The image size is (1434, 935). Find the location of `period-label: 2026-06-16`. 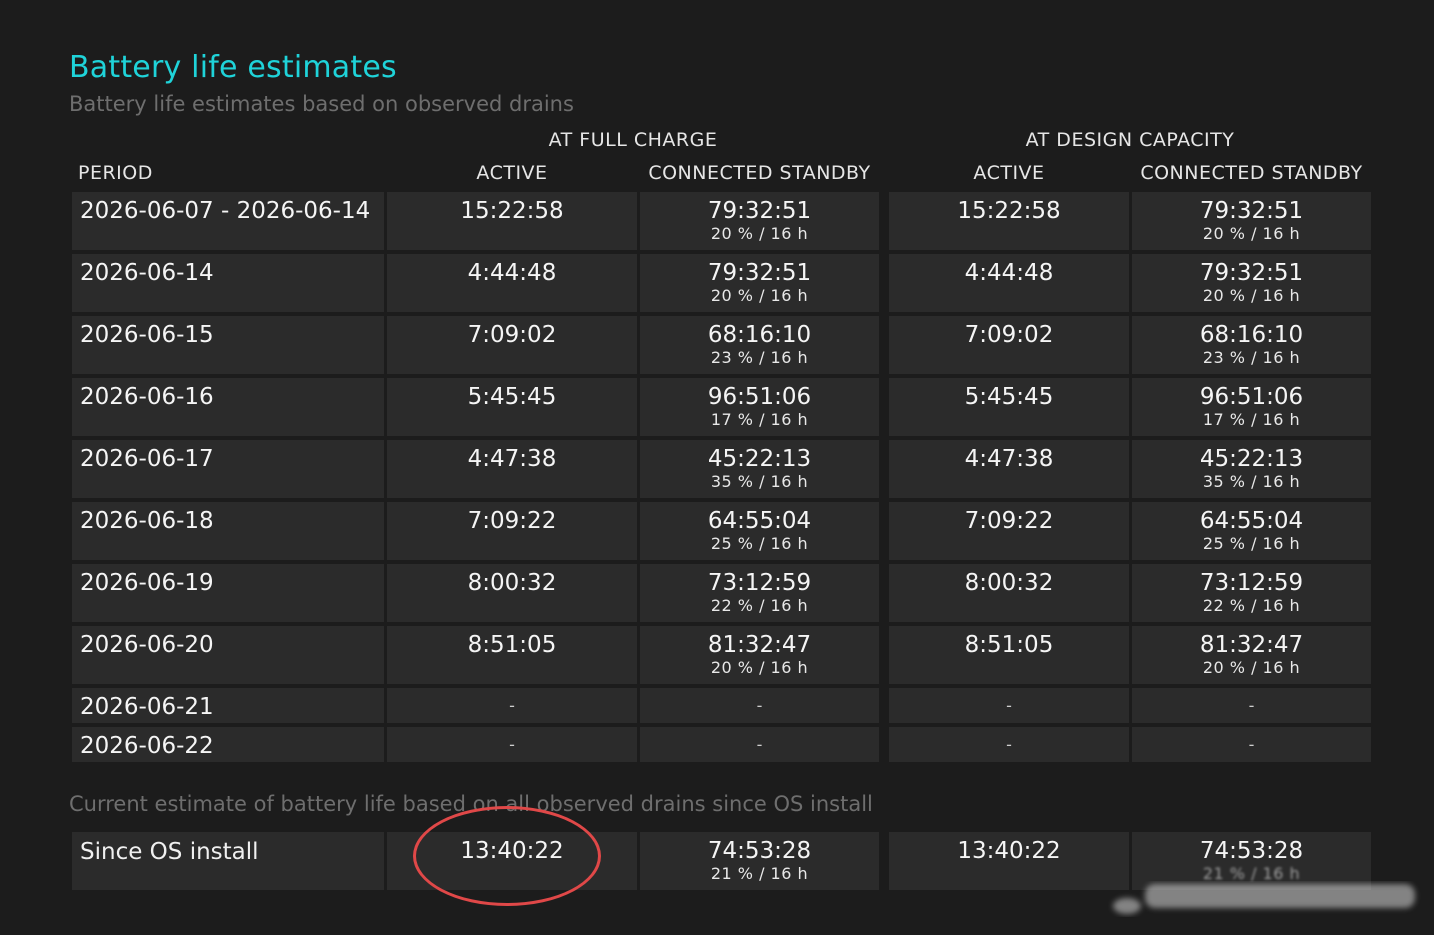

period-label: 2026-06-16 is located at coordinates (147, 397).